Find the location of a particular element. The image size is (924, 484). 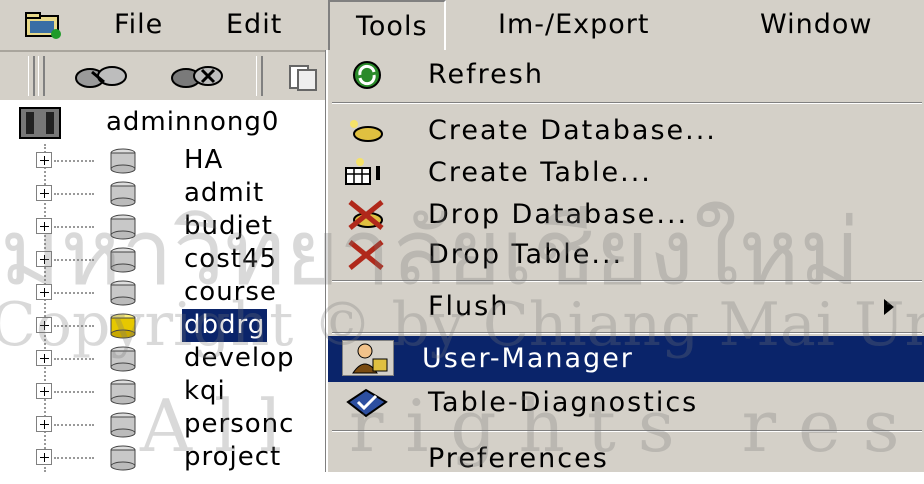

tree-item-label: budjet is located at coordinates (228, 226).